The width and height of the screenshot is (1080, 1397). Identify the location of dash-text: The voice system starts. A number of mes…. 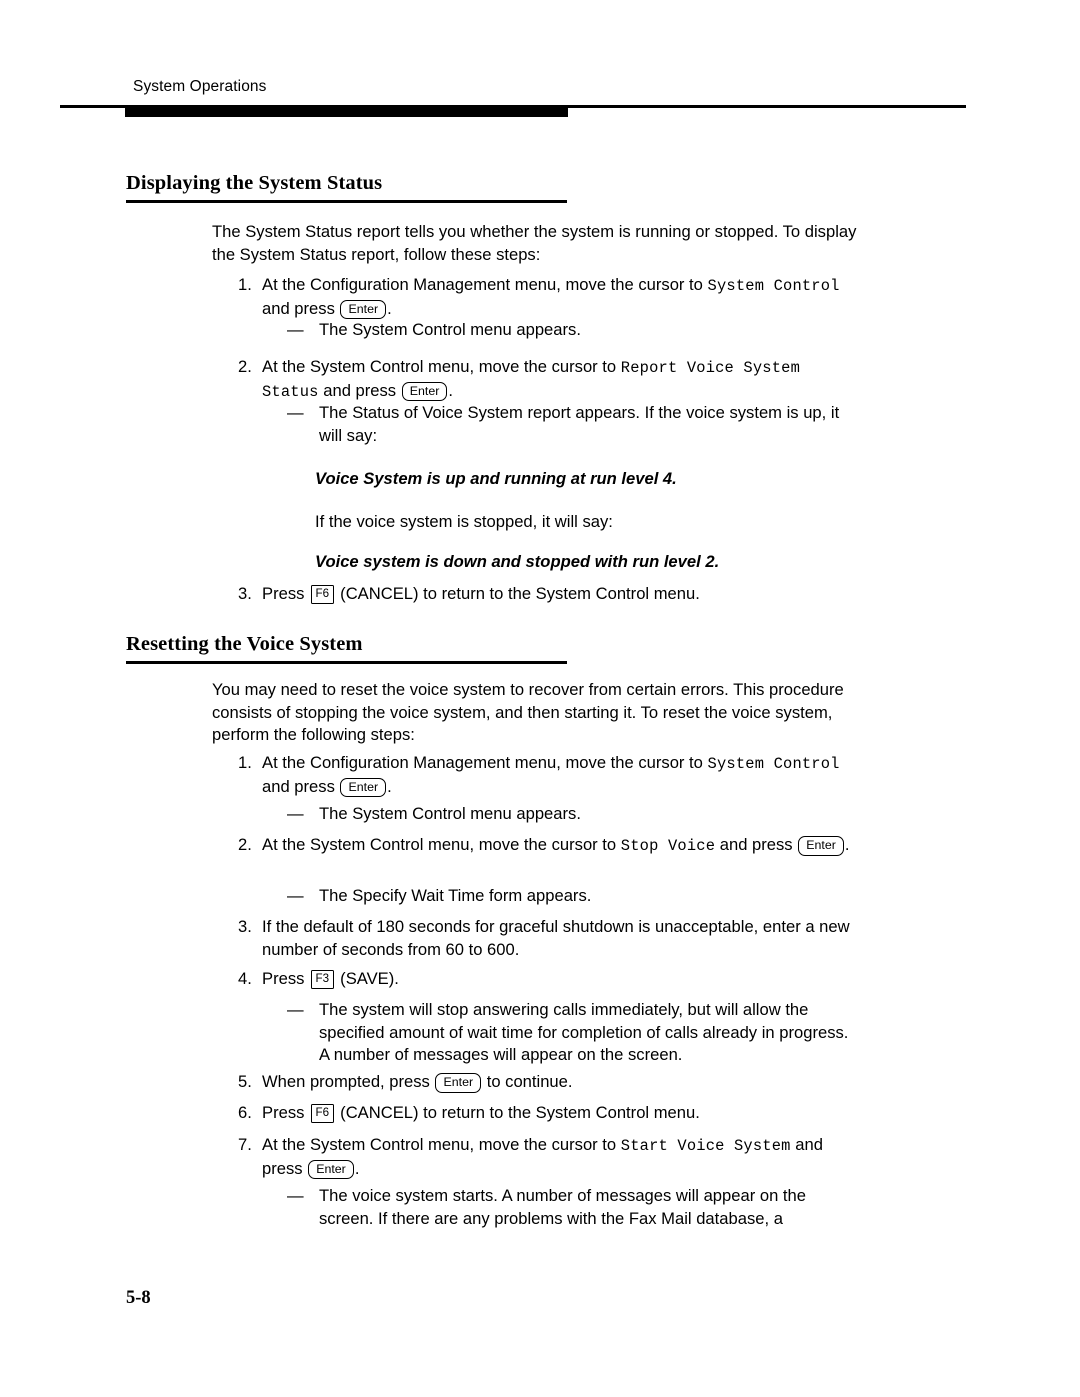
(562, 1207).